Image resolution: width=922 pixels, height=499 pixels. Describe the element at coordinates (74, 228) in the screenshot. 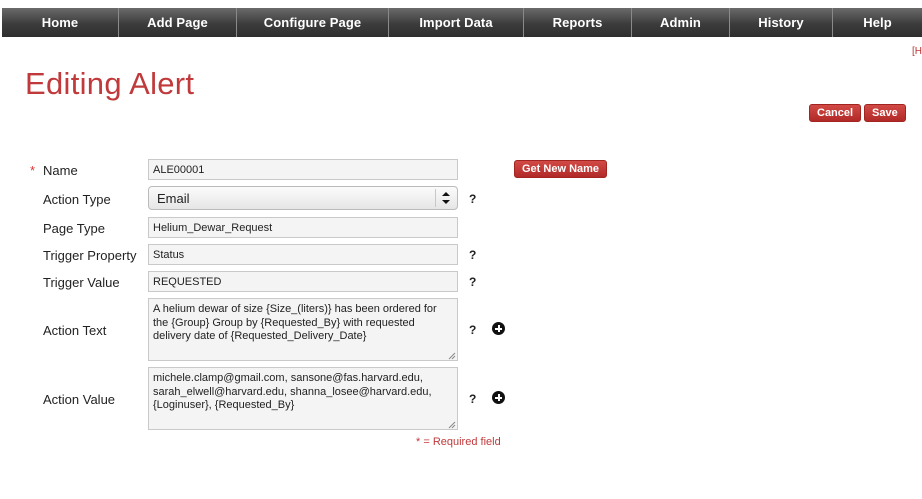

I see `page-type-label: Page Type` at that location.